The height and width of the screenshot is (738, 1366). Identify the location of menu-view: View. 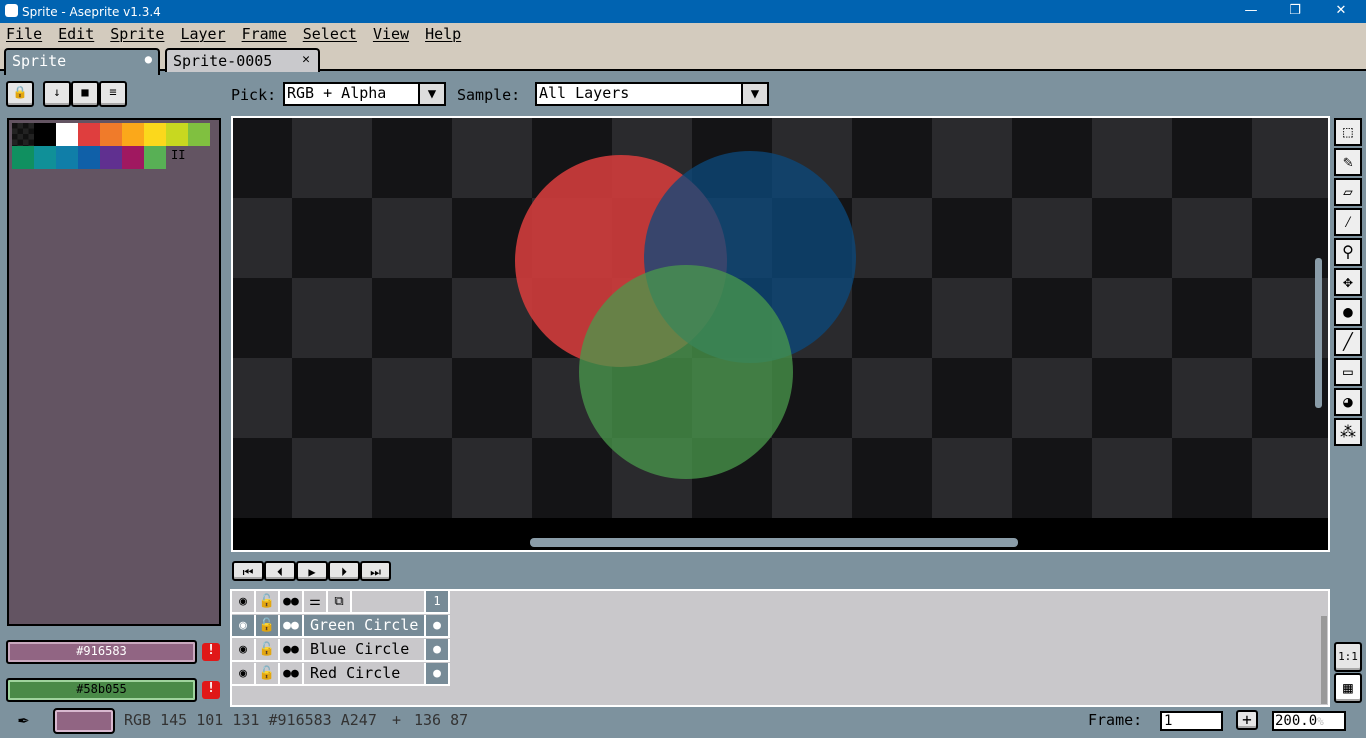
(391, 34).